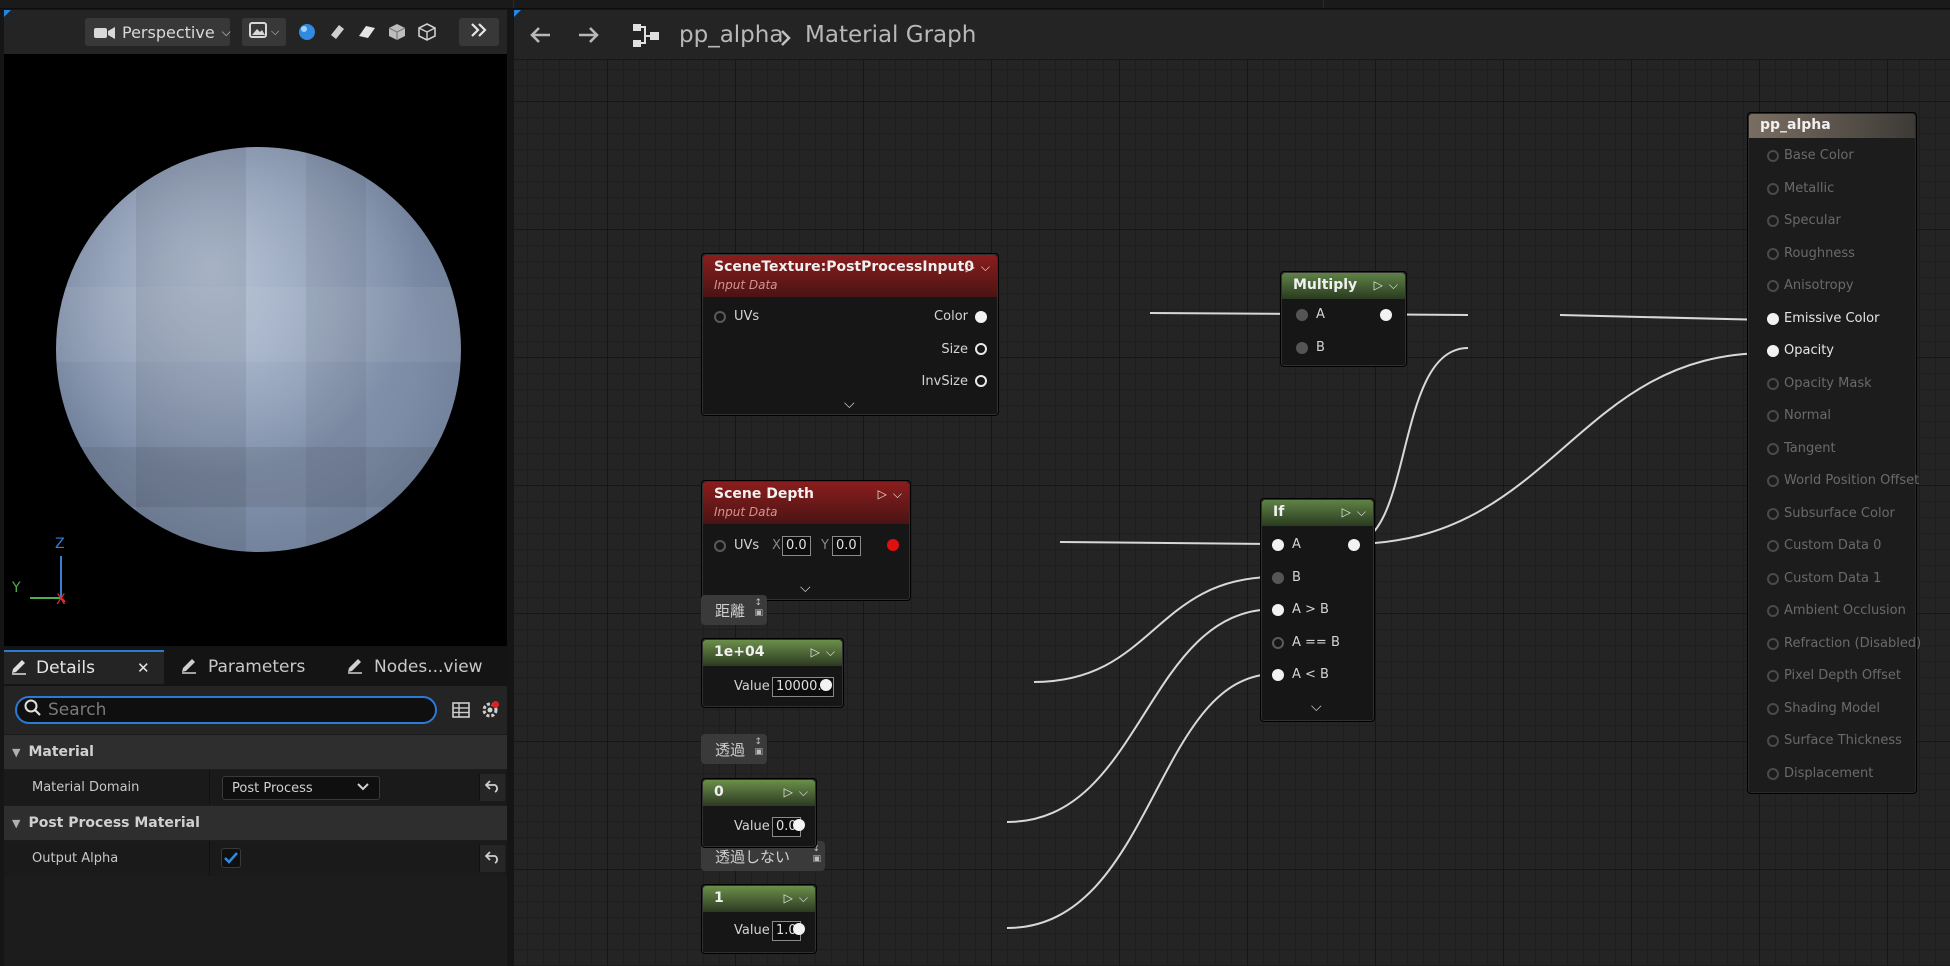  What do you see at coordinates (1833, 481) in the screenshot?
I see `output-pin-row: World Position Offset` at bounding box center [1833, 481].